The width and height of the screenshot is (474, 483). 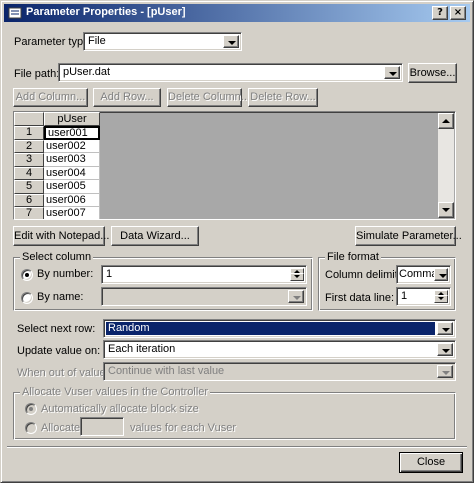 What do you see at coordinates (97, 41) in the screenshot?
I see `parameter-type-value: File` at bounding box center [97, 41].